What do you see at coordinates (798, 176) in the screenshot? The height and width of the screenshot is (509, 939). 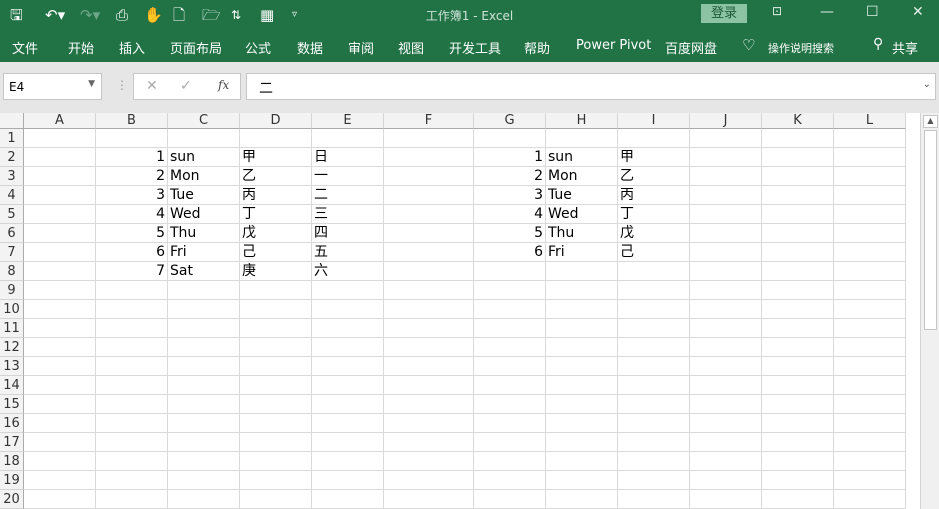 I see `cell-K3` at bounding box center [798, 176].